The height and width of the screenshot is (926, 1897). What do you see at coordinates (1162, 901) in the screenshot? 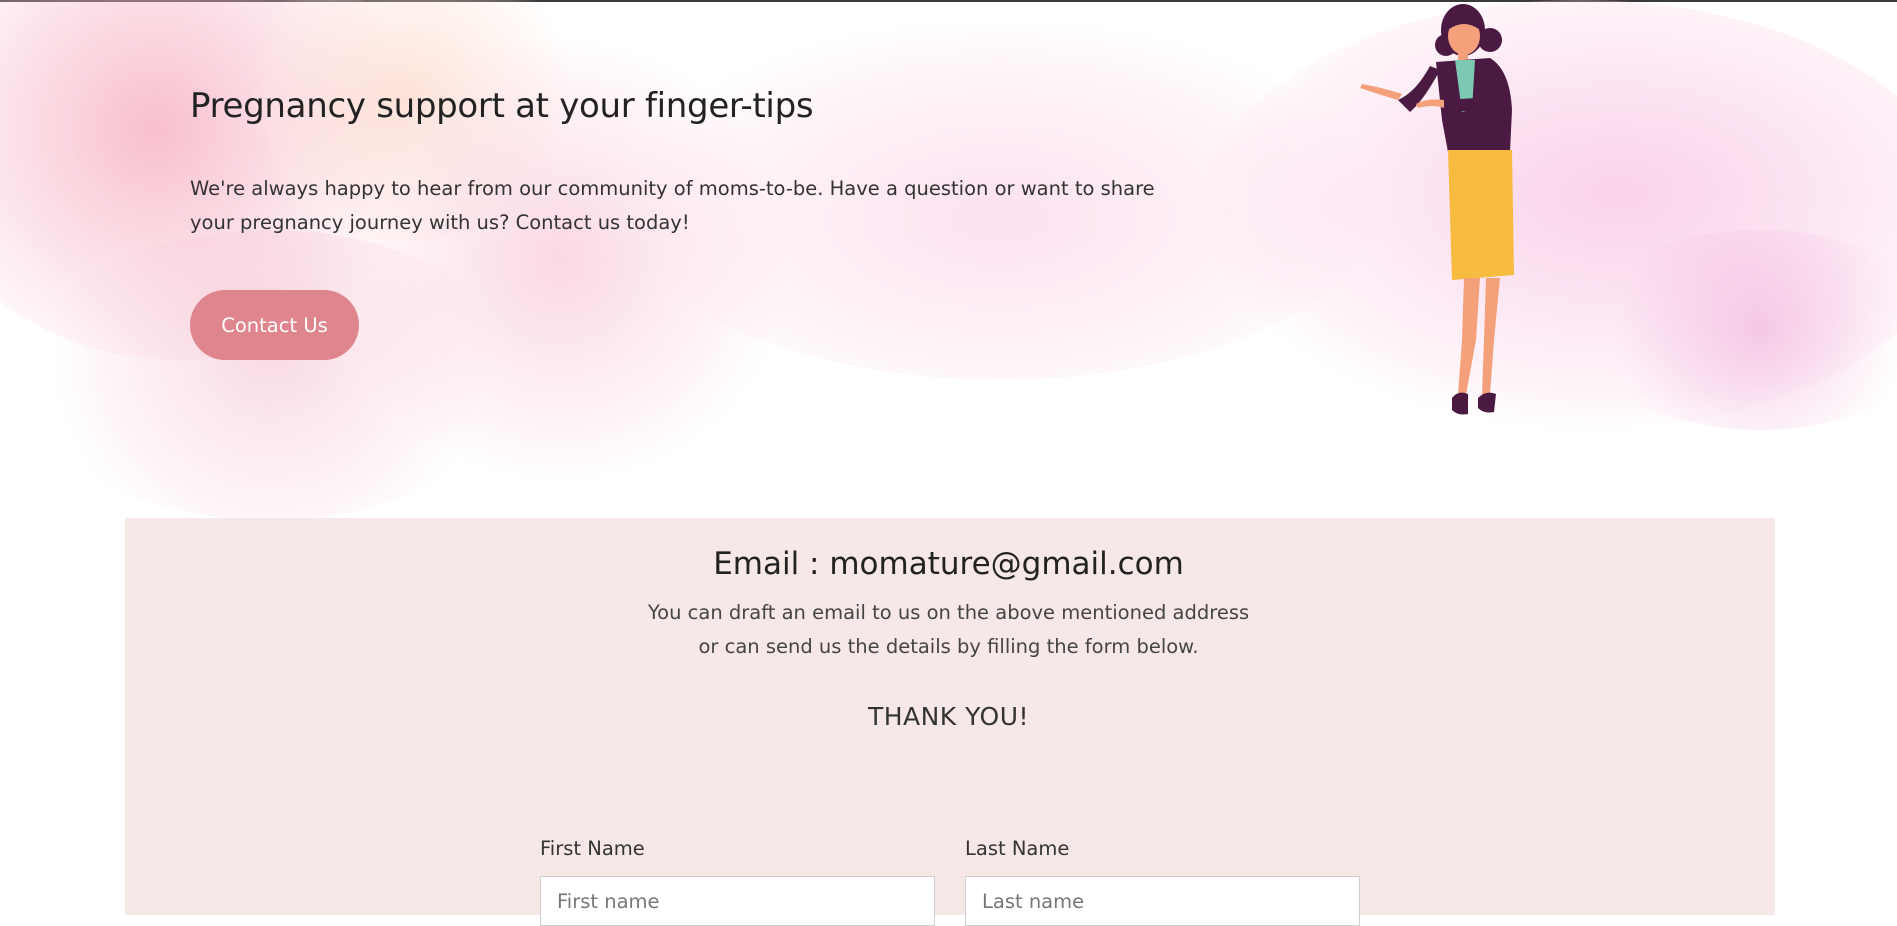
I see `last-name-input` at bounding box center [1162, 901].